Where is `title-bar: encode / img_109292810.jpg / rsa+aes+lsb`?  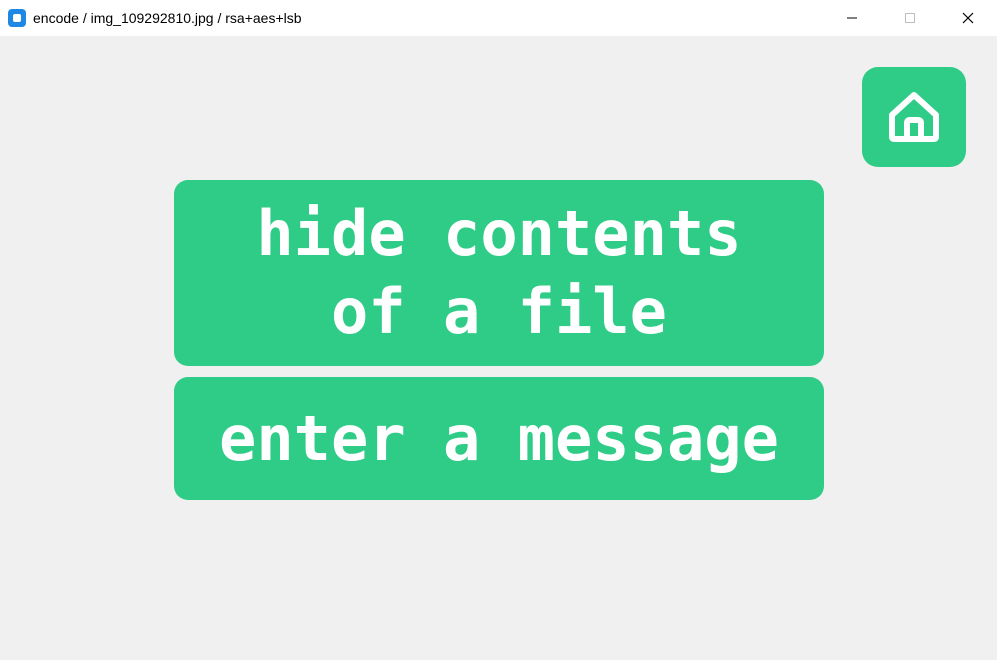 title-bar: encode / img_109292810.jpg / rsa+aes+lsb is located at coordinates (498, 18).